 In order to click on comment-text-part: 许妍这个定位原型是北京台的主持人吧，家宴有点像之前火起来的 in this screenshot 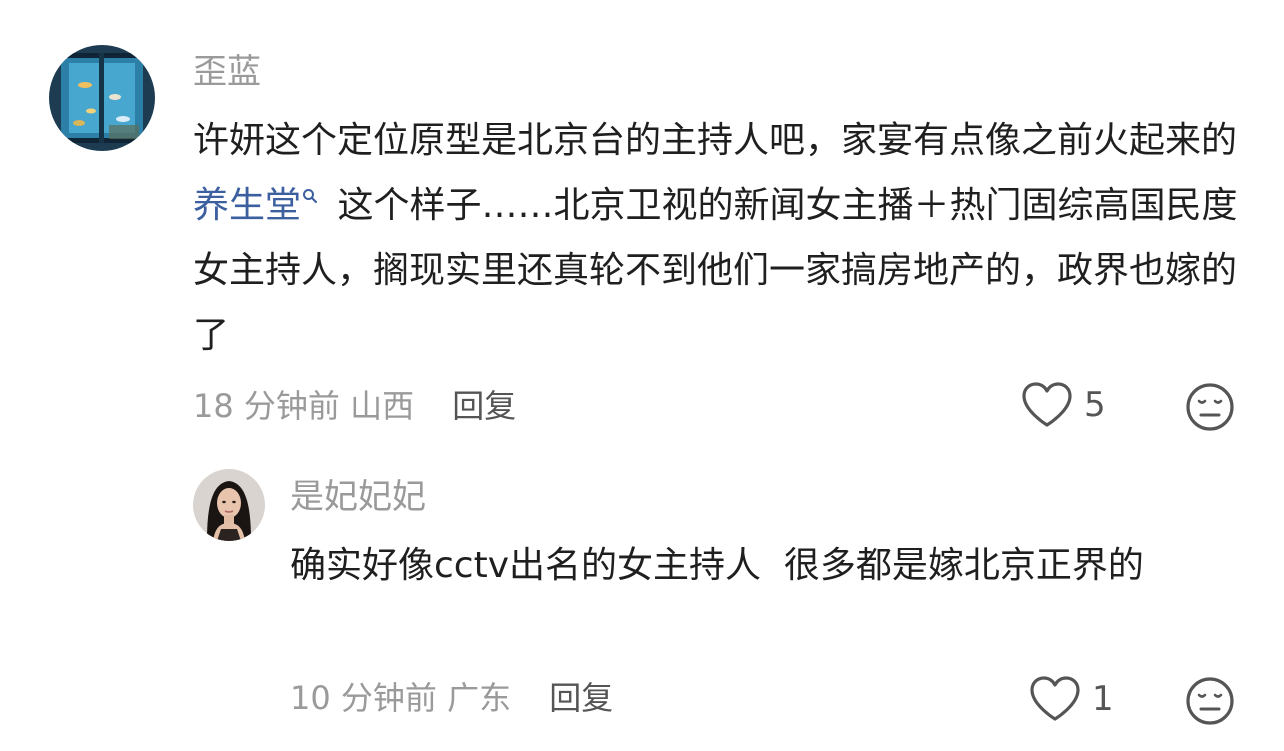, I will do `click(721, 140)`.